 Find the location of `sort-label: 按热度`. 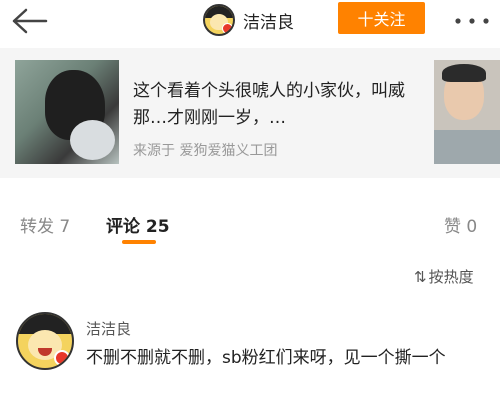

sort-label: 按热度 is located at coordinates (451, 277).